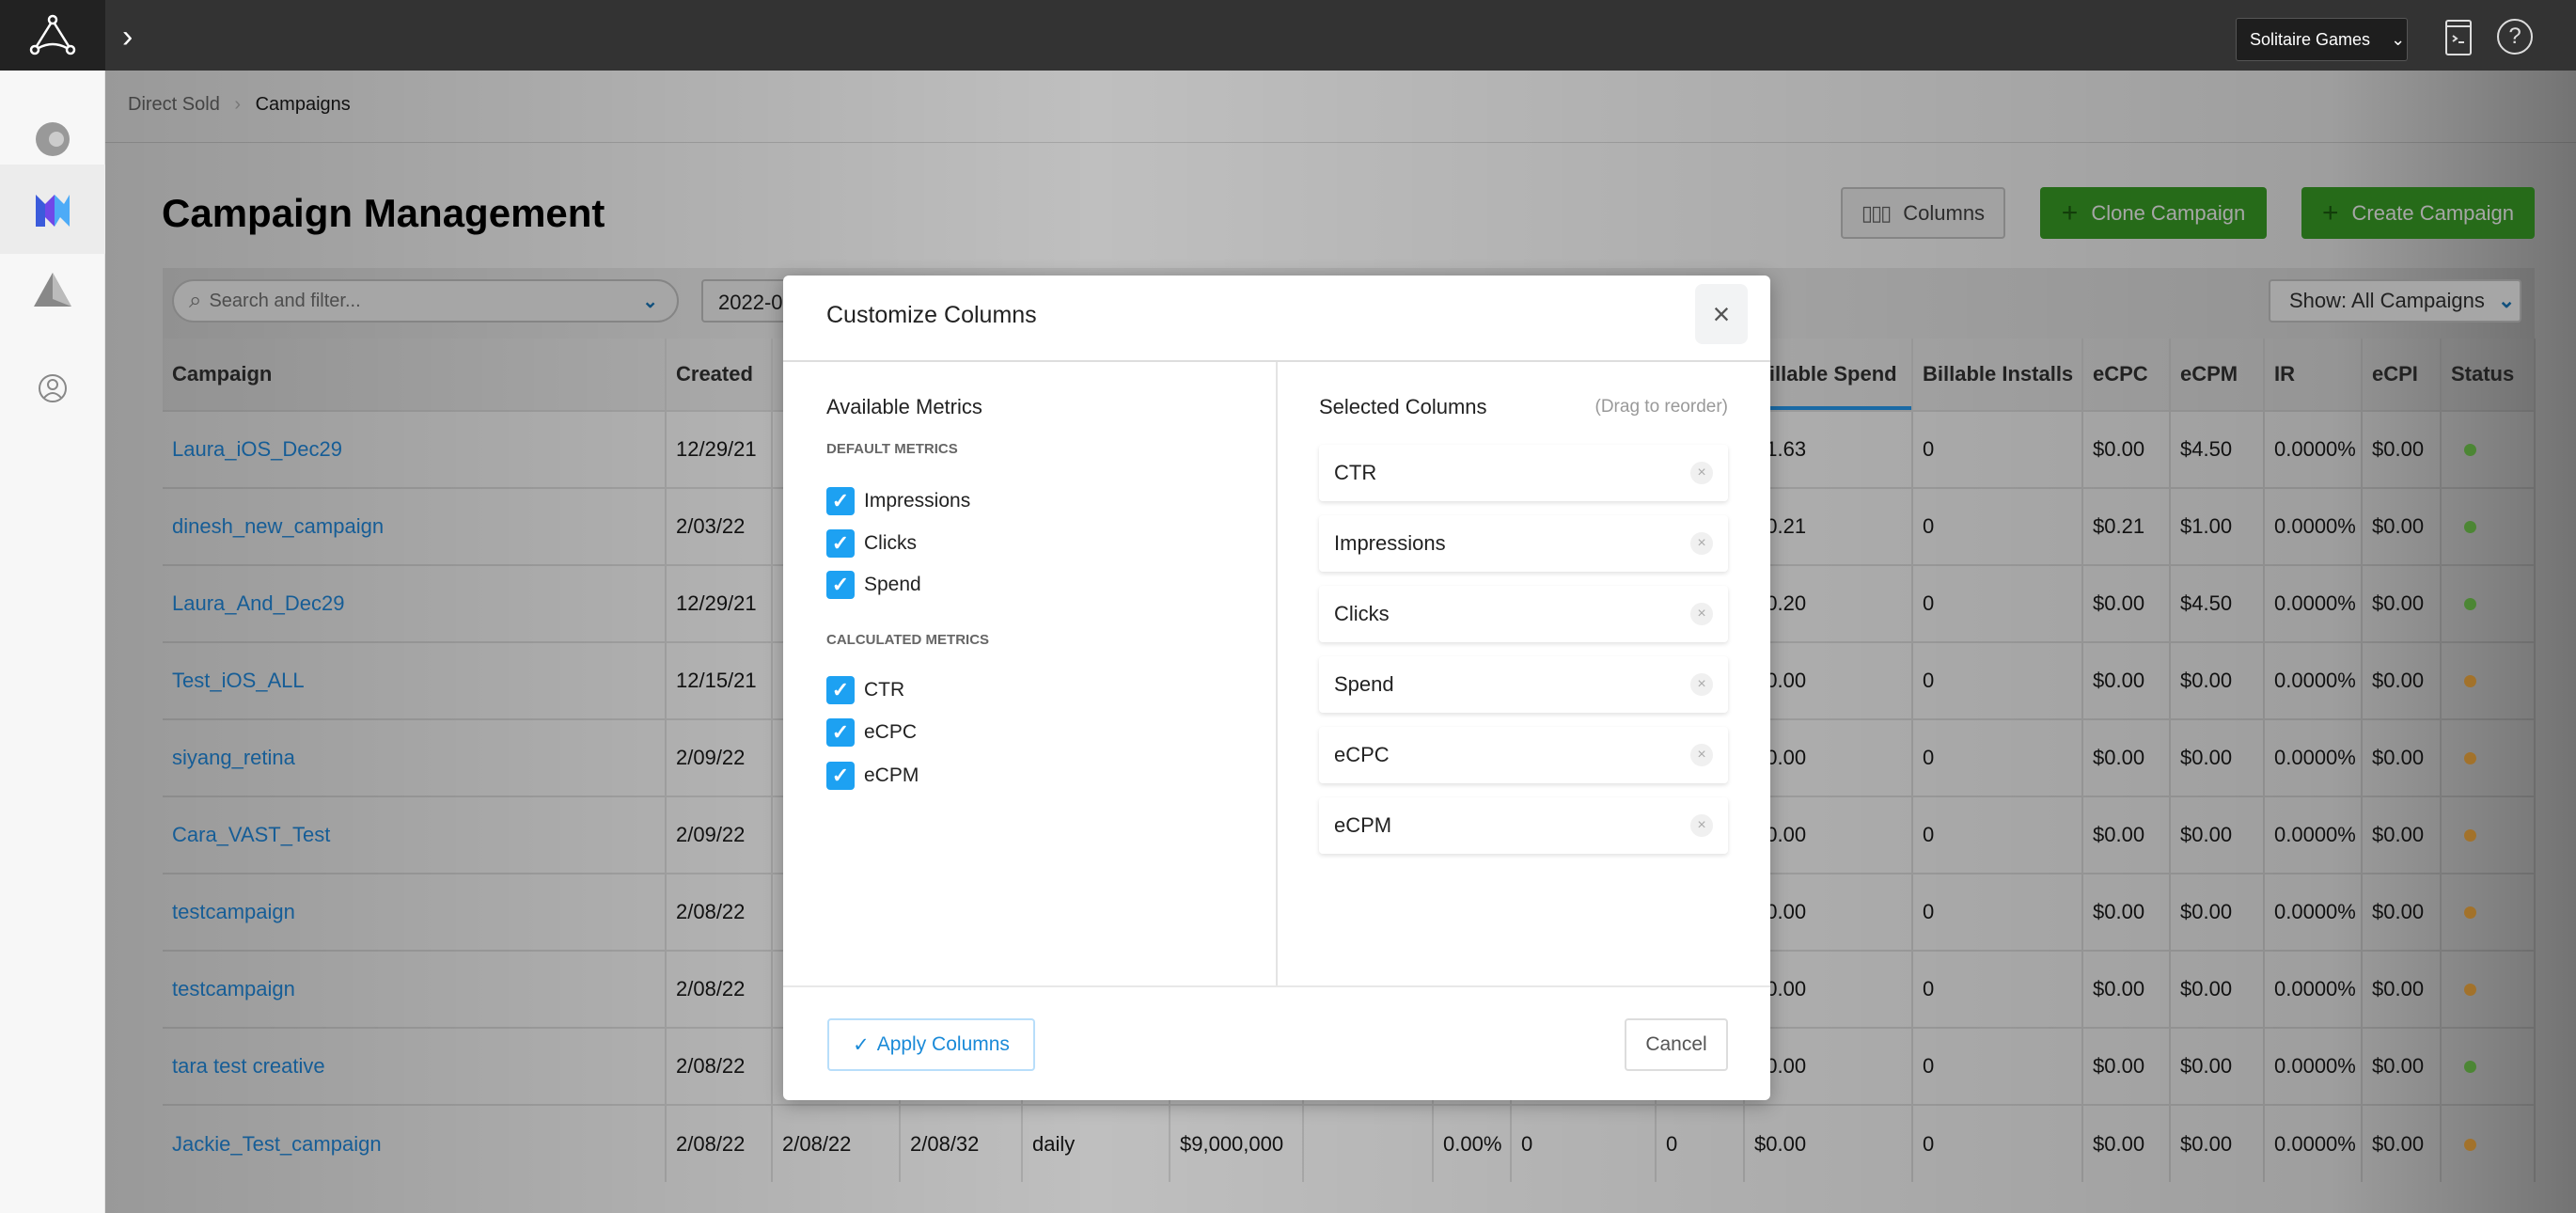 This screenshot has width=2576, height=1213. What do you see at coordinates (1288, 35) in the screenshot?
I see `top-bar` at bounding box center [1288, 35].